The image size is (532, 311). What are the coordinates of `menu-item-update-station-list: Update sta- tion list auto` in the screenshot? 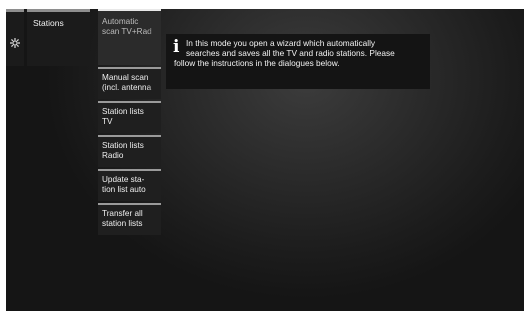 It's located at (129, 185).